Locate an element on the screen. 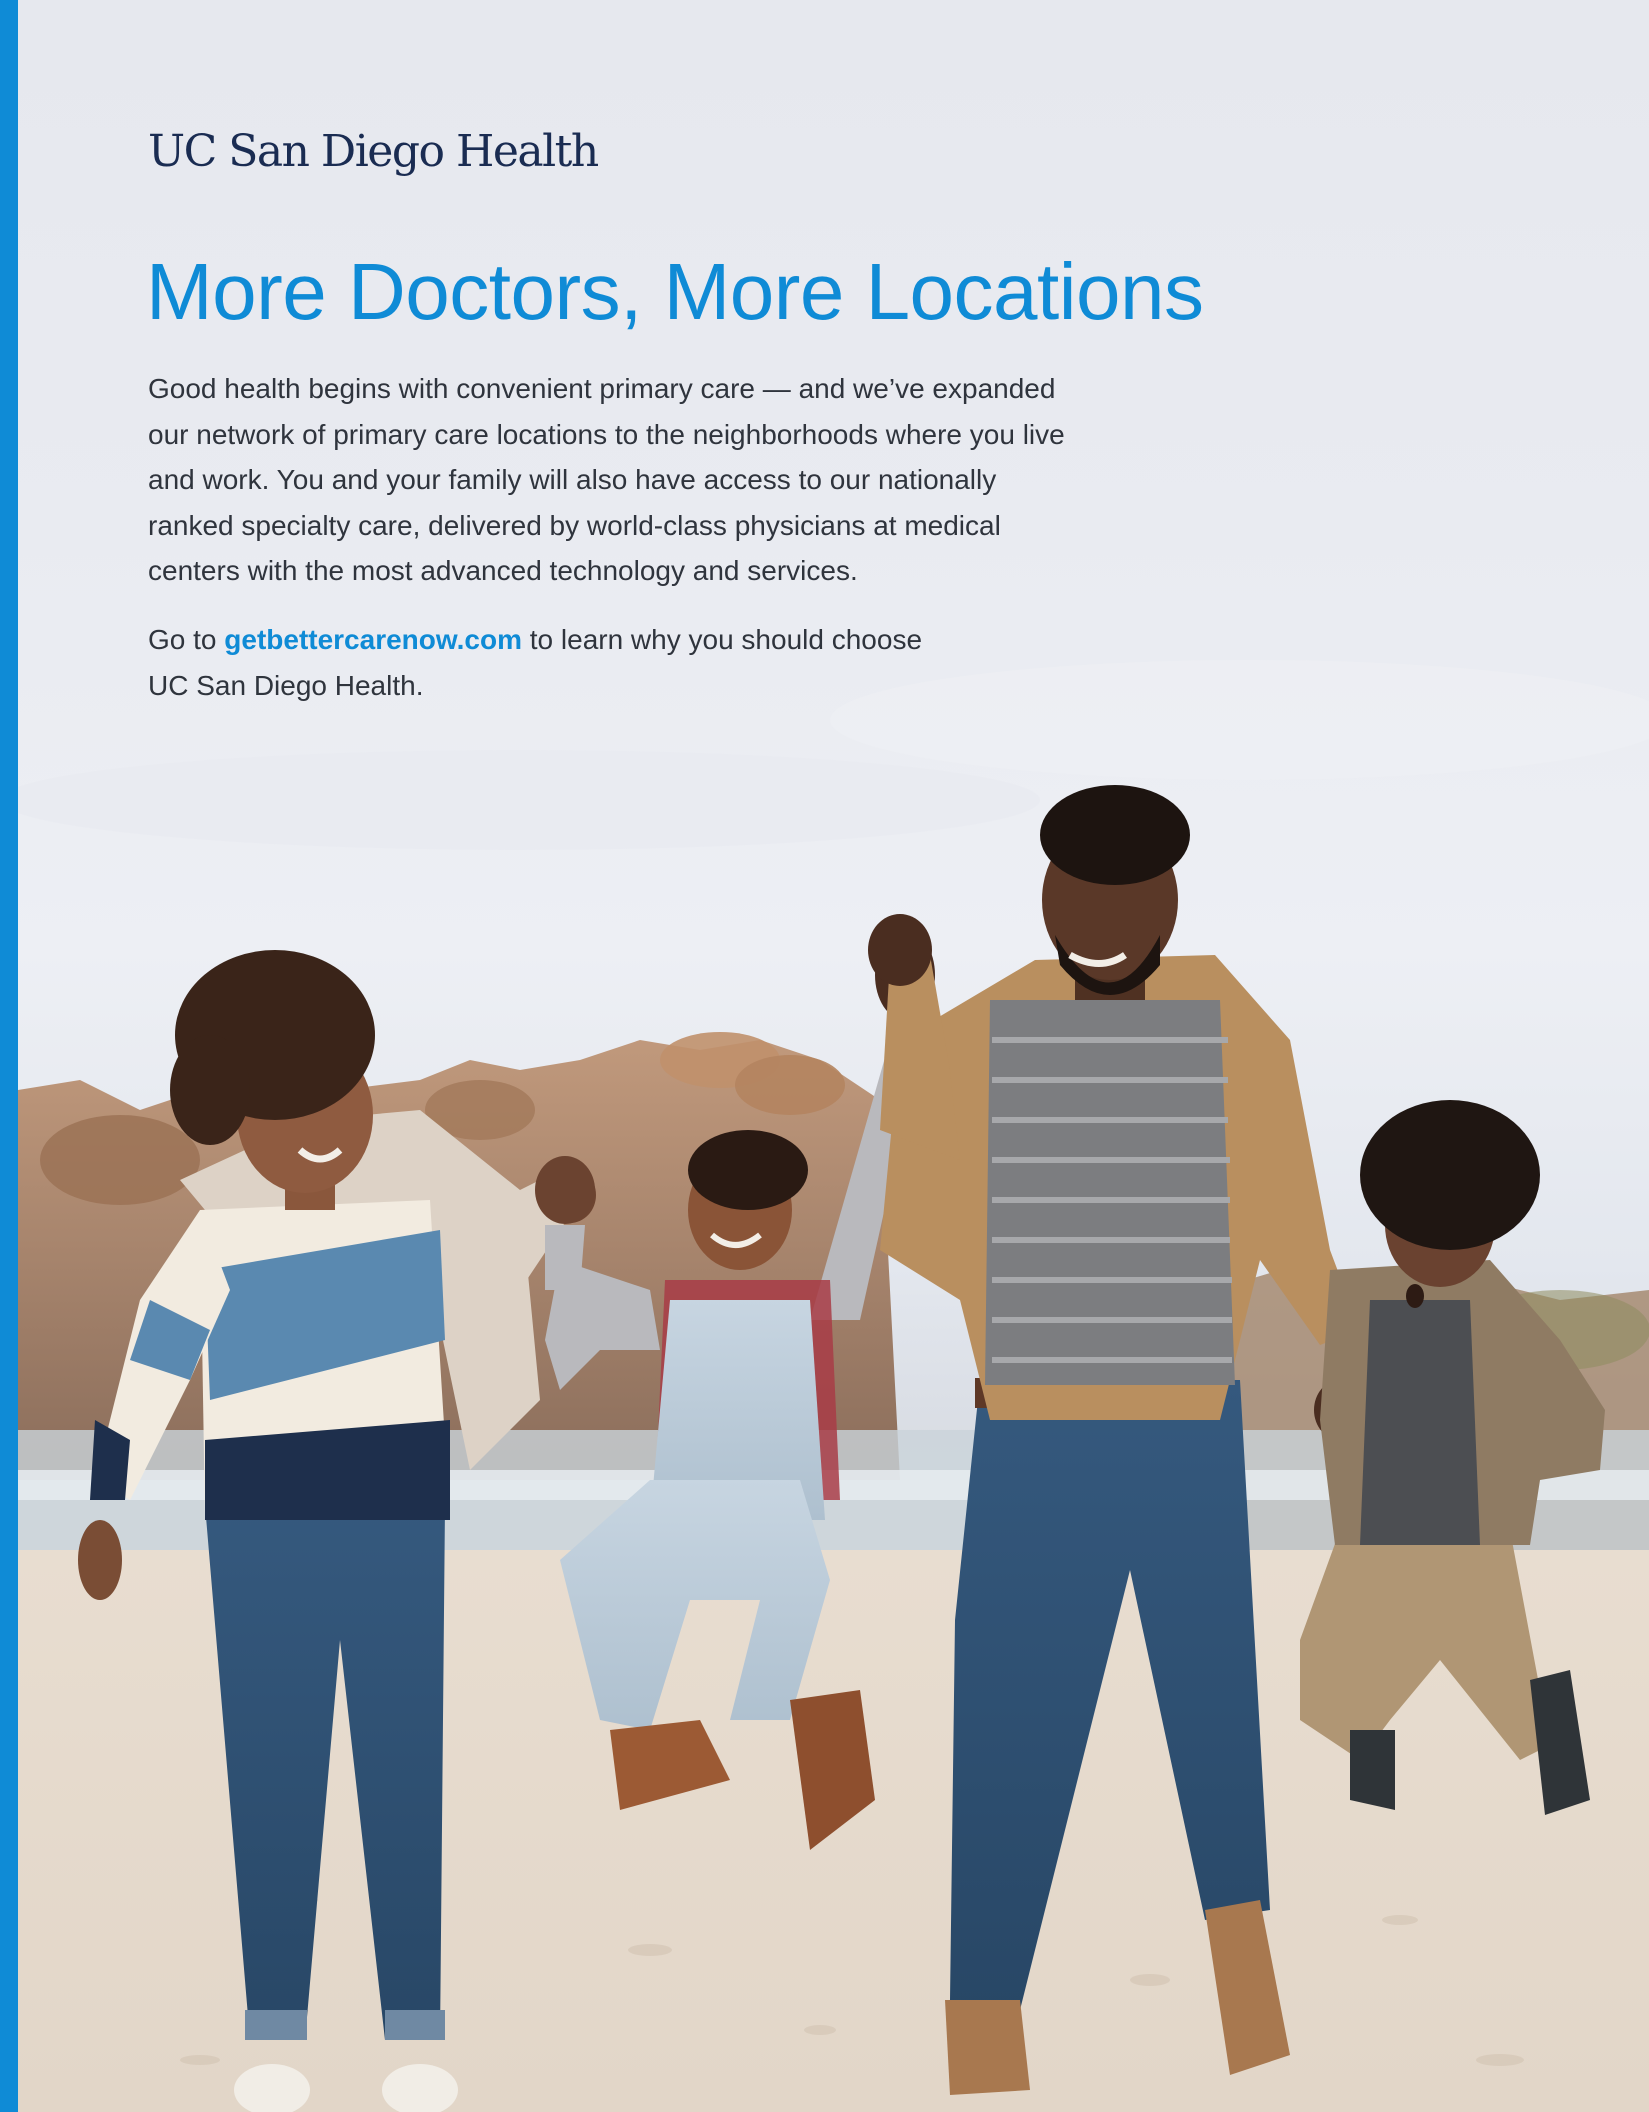 This screenshot has height=2112, width=1649. cta-prefix: Go to is located at coordinates (186, 639).